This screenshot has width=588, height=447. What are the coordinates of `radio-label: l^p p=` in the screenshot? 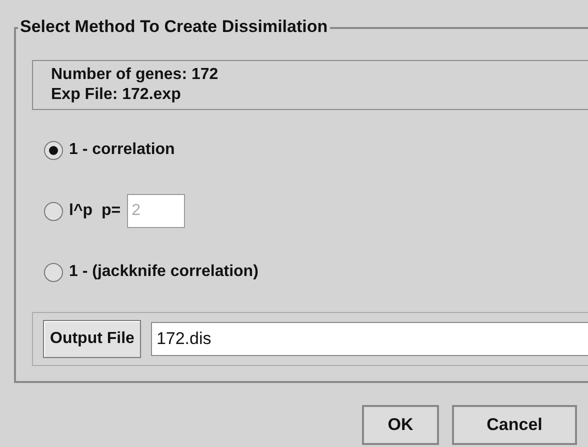 It's located at (95, 211).